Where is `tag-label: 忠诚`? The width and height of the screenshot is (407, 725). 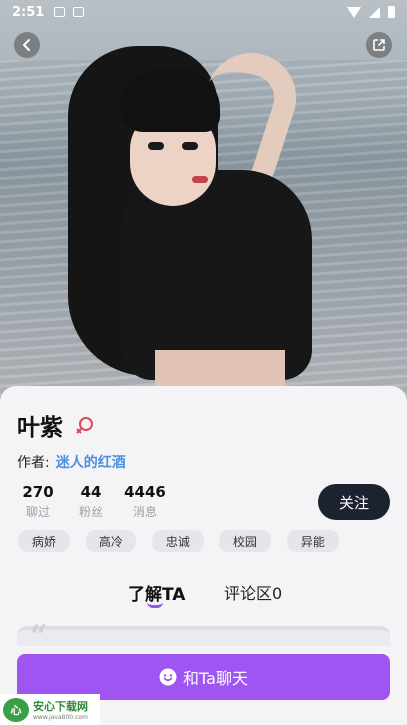
tag-label: 忠诚 is located at coordinates (177, 541).